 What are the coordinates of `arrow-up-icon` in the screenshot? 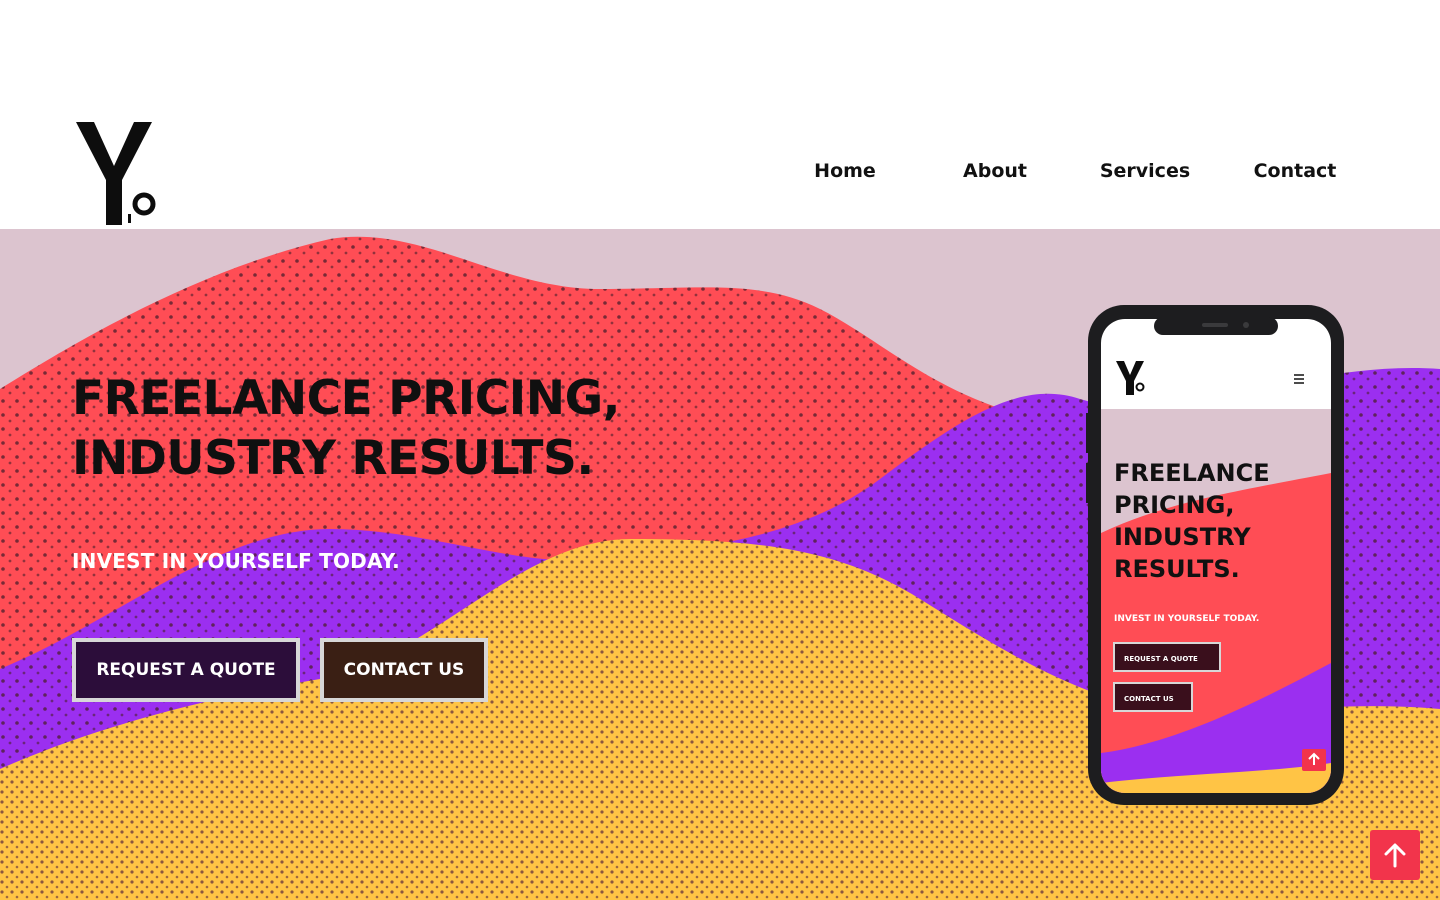 It's located at (1395, 855).